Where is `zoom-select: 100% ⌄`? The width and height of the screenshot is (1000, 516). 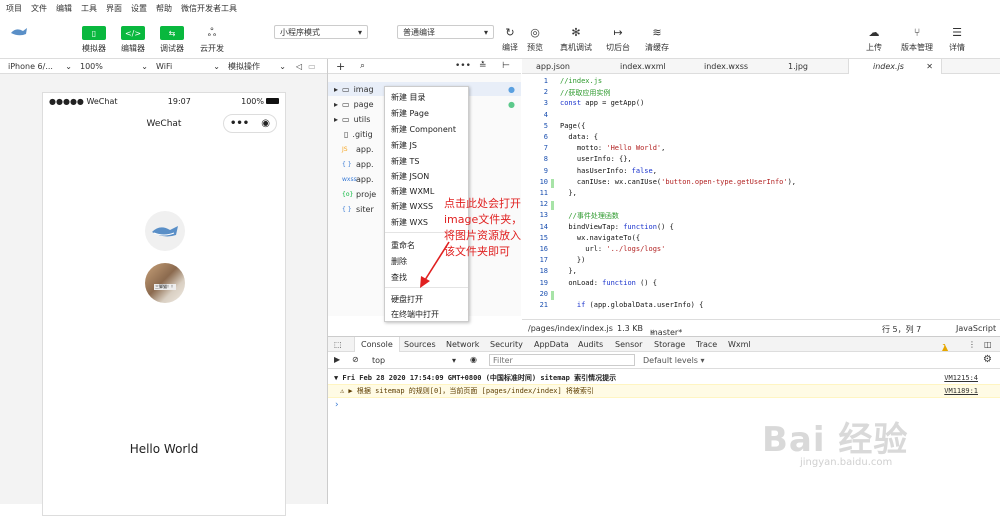 zoom-select: 100% ⌄ is located at coordinates (114, 66).